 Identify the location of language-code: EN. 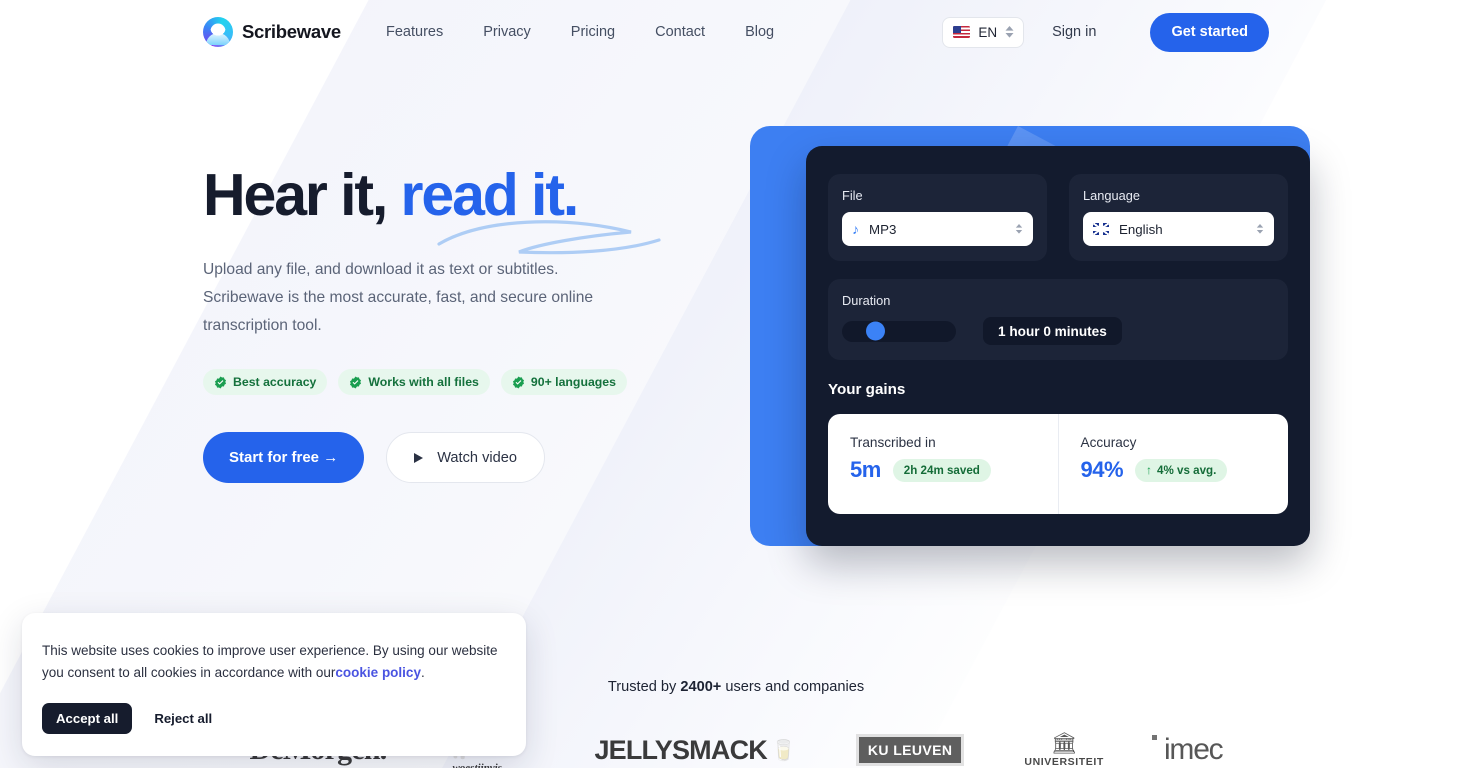
(988, 32).